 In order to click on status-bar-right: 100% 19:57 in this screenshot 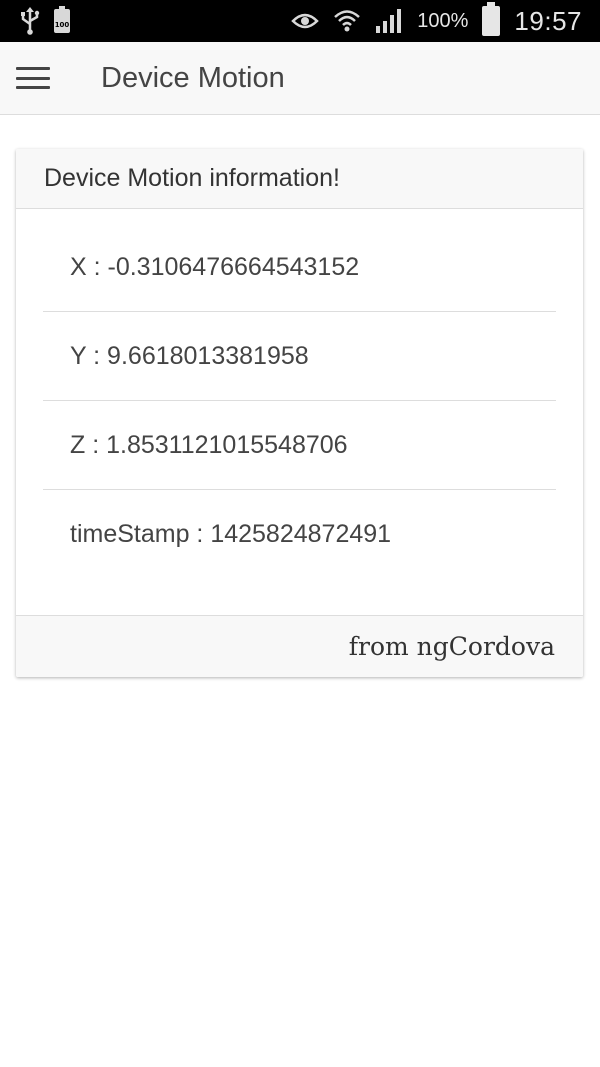, I will do `click(436, 19)`.